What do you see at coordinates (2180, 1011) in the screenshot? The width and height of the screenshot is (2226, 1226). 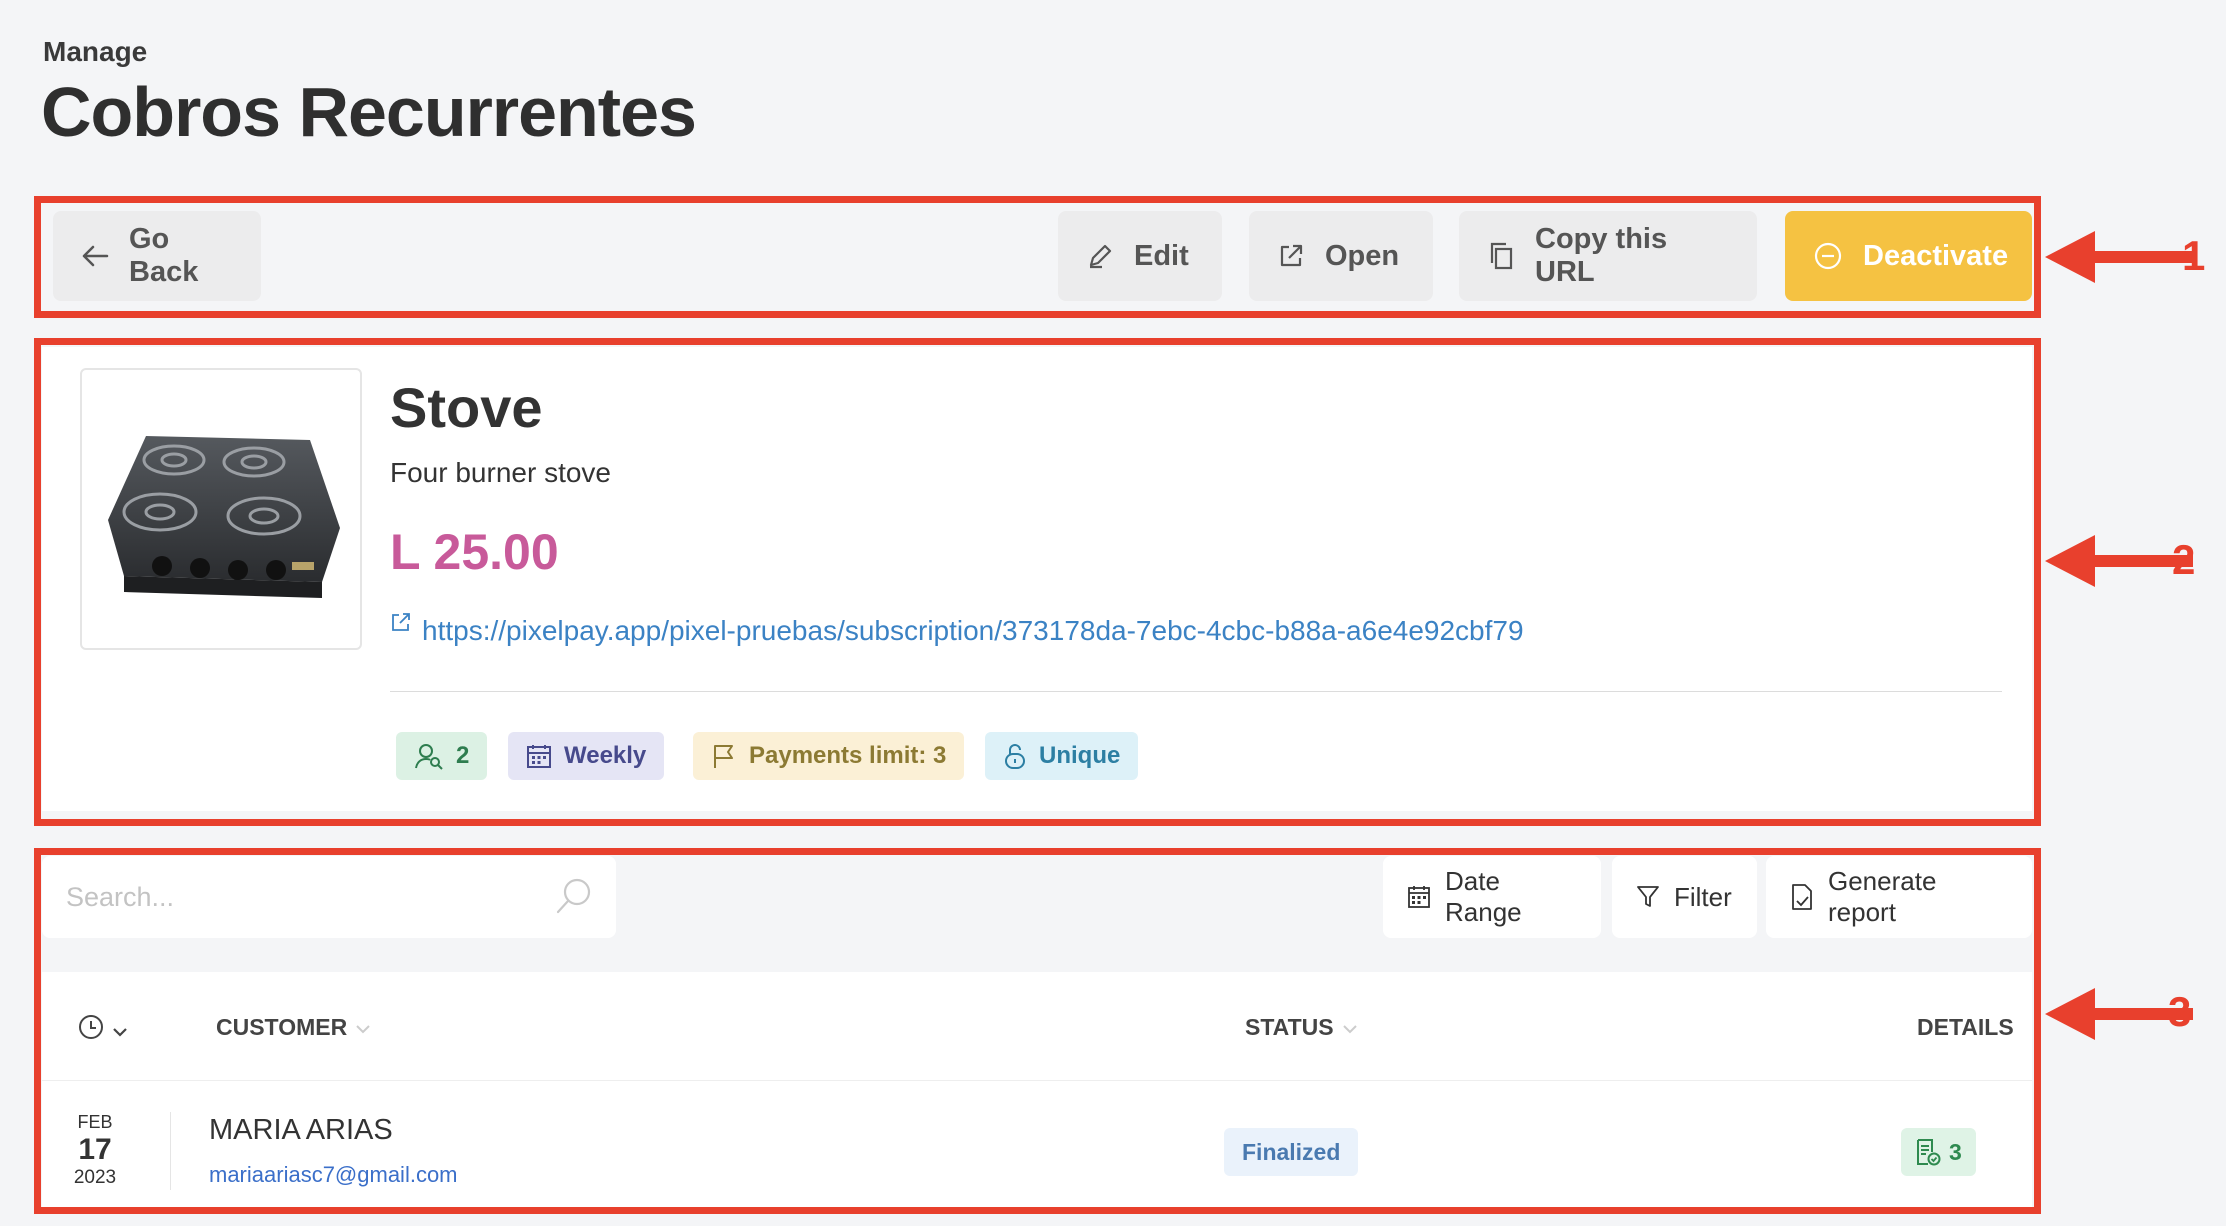 I see `annotation-label-3: 3` at bounding box center [2180, 1011].